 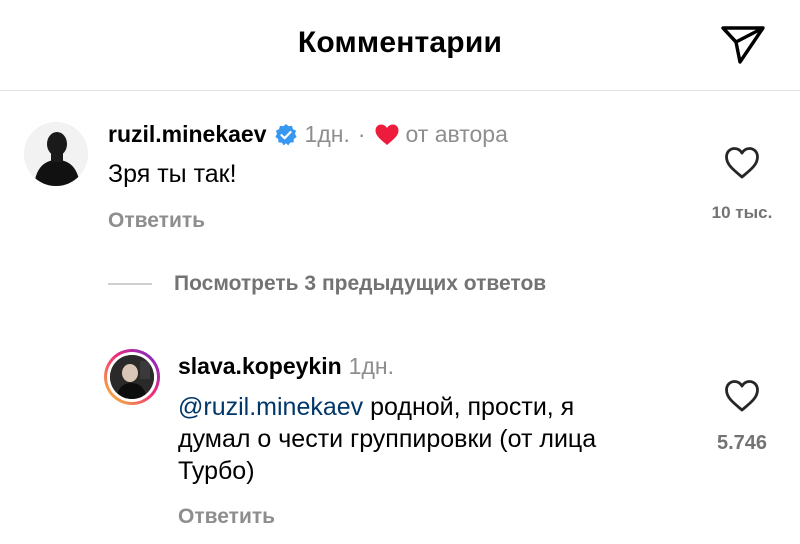 I want to click on reply-meta: slava.kopeykin 1дн., so click(x=286, y=366).